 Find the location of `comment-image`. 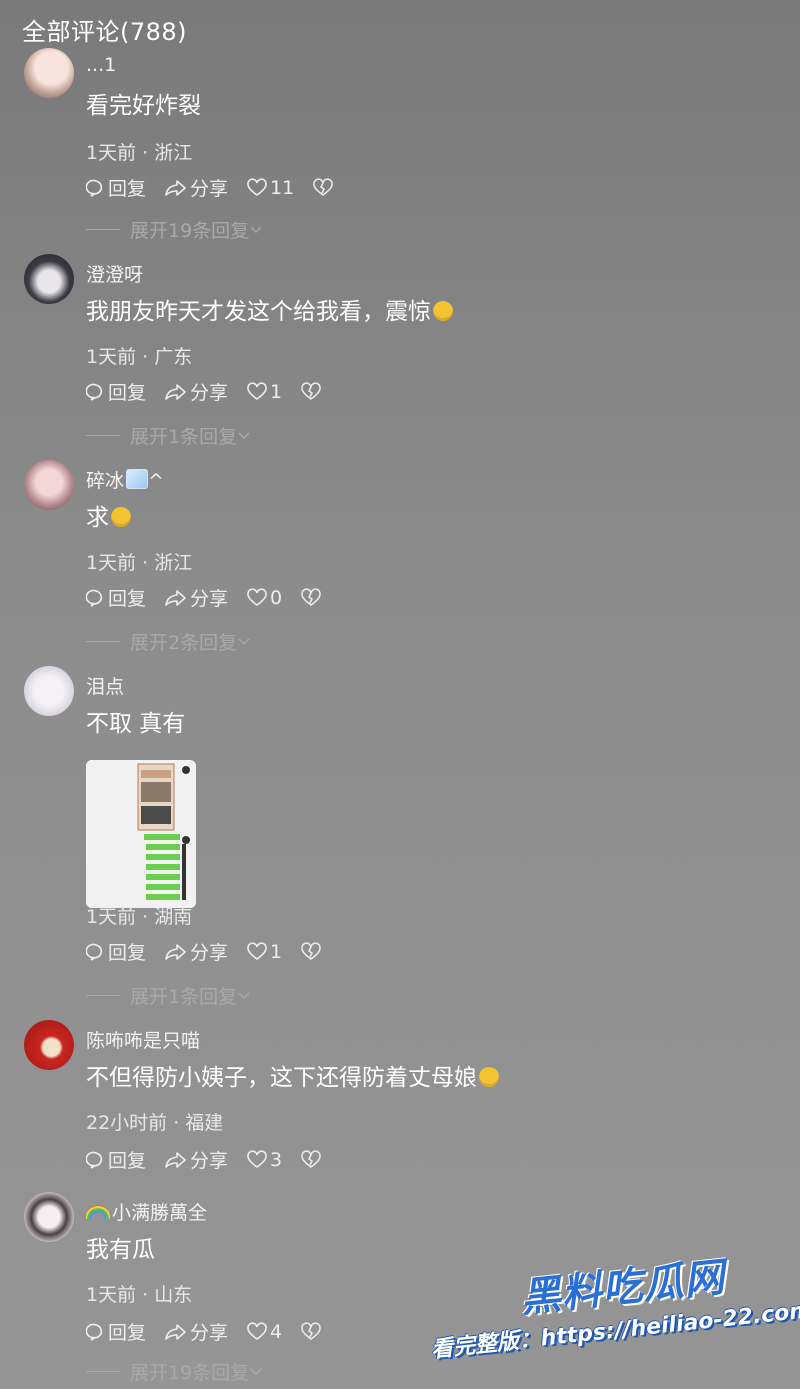

comment-image is located at coordinates (141, 834).